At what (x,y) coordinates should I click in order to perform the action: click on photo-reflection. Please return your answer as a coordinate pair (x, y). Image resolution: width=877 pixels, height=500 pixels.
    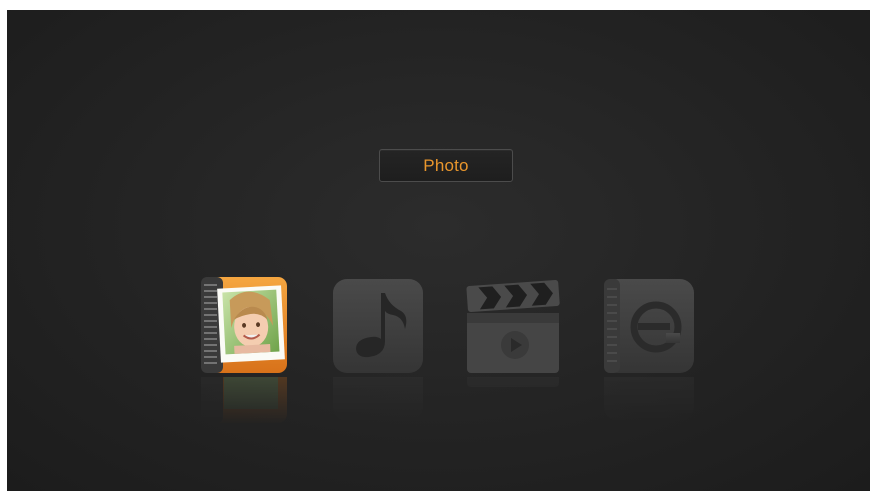
    Looking at the image, I should click on (243, 401).